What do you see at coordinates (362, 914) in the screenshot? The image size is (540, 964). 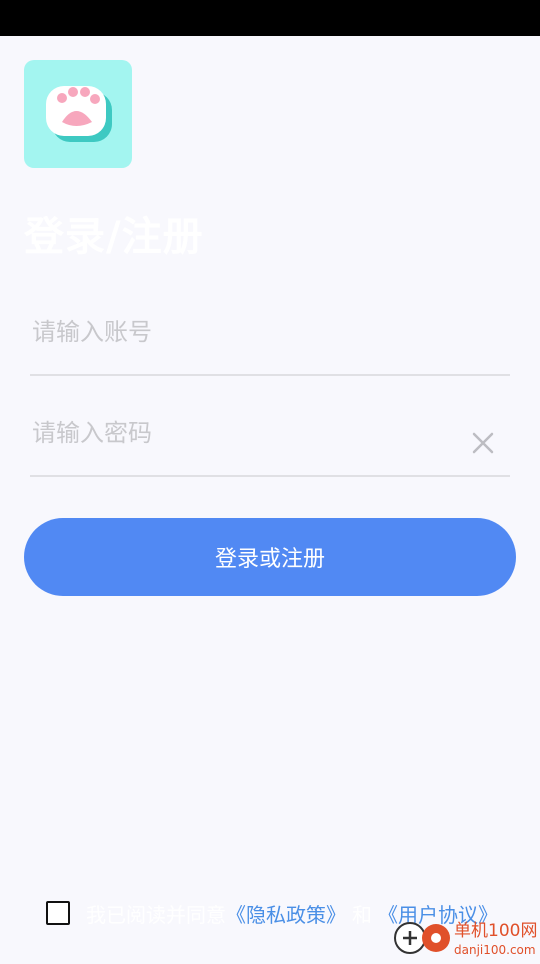 I see `agreement-joiner: 和` at bounding box center [362, 914].